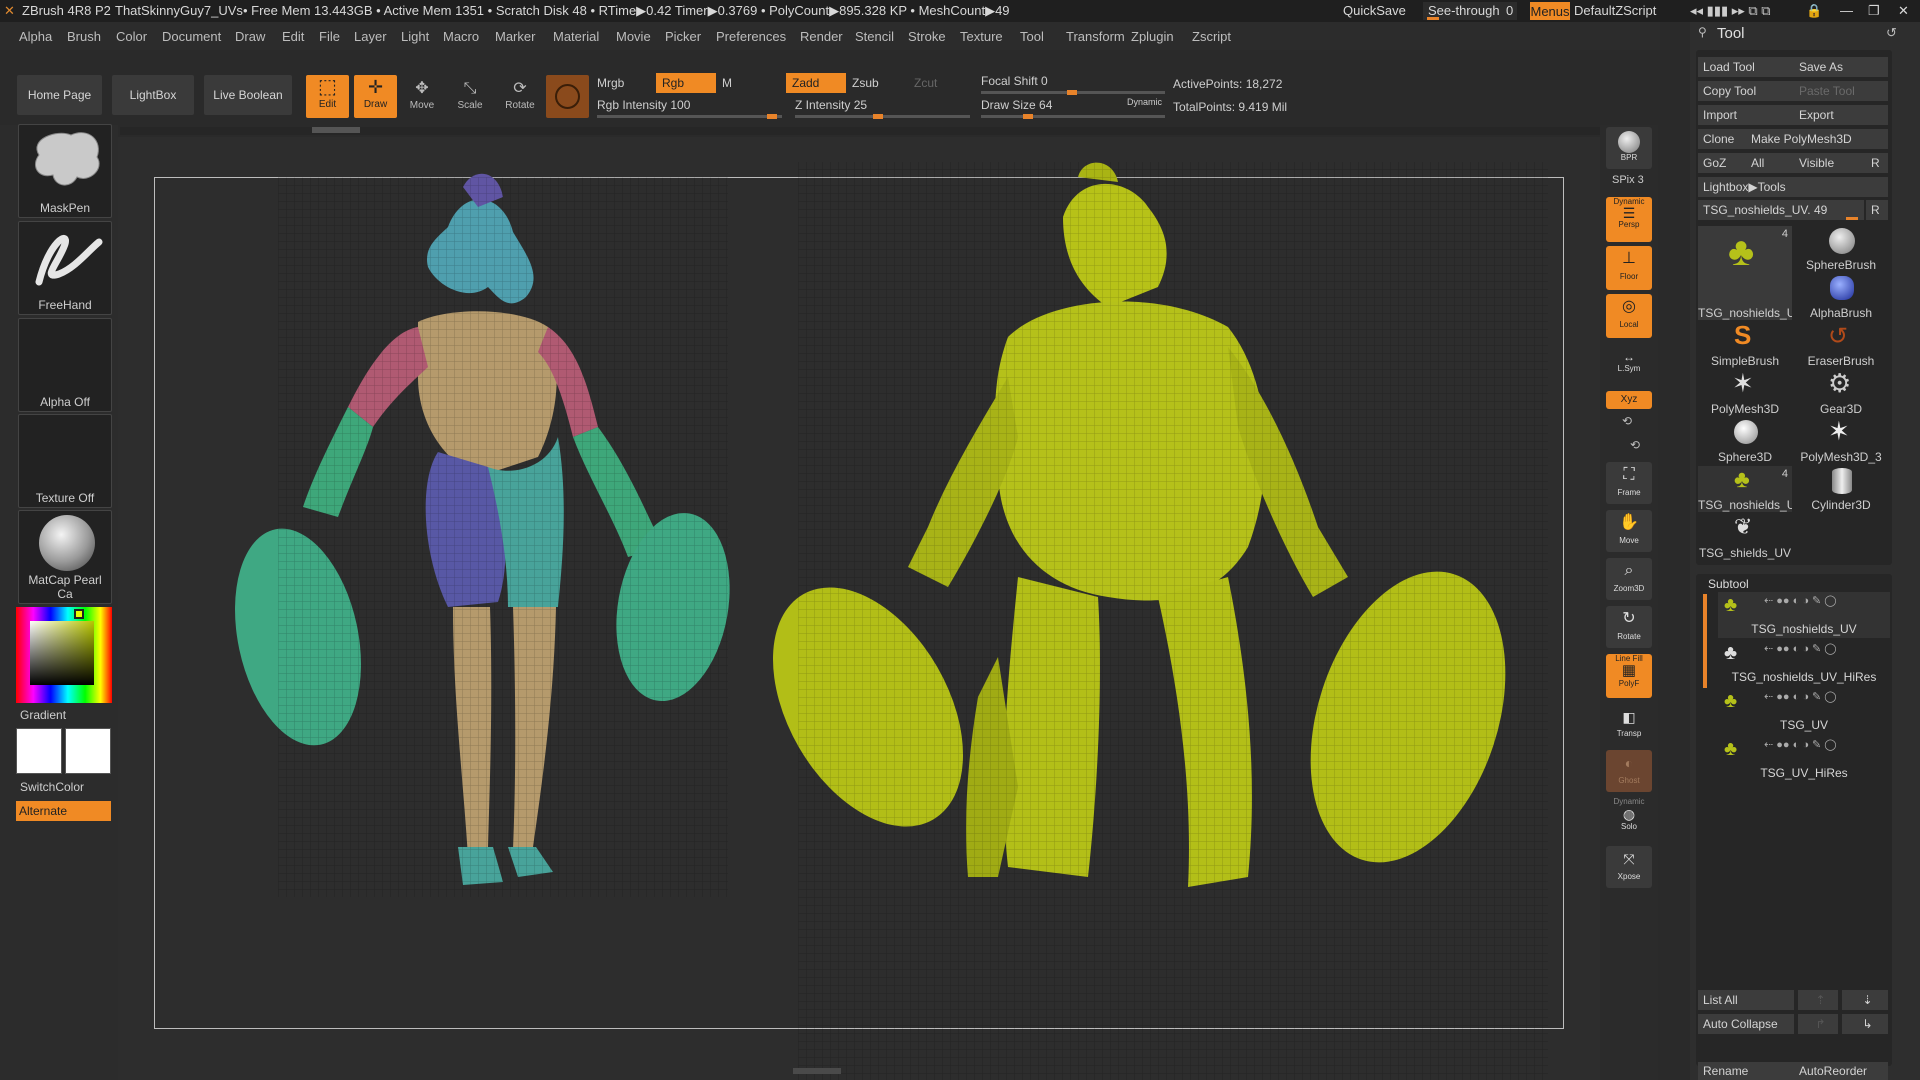 The height and width of the screenshot is (1080, 1920). I want to click on export-button: Export, so click(1841, 115).